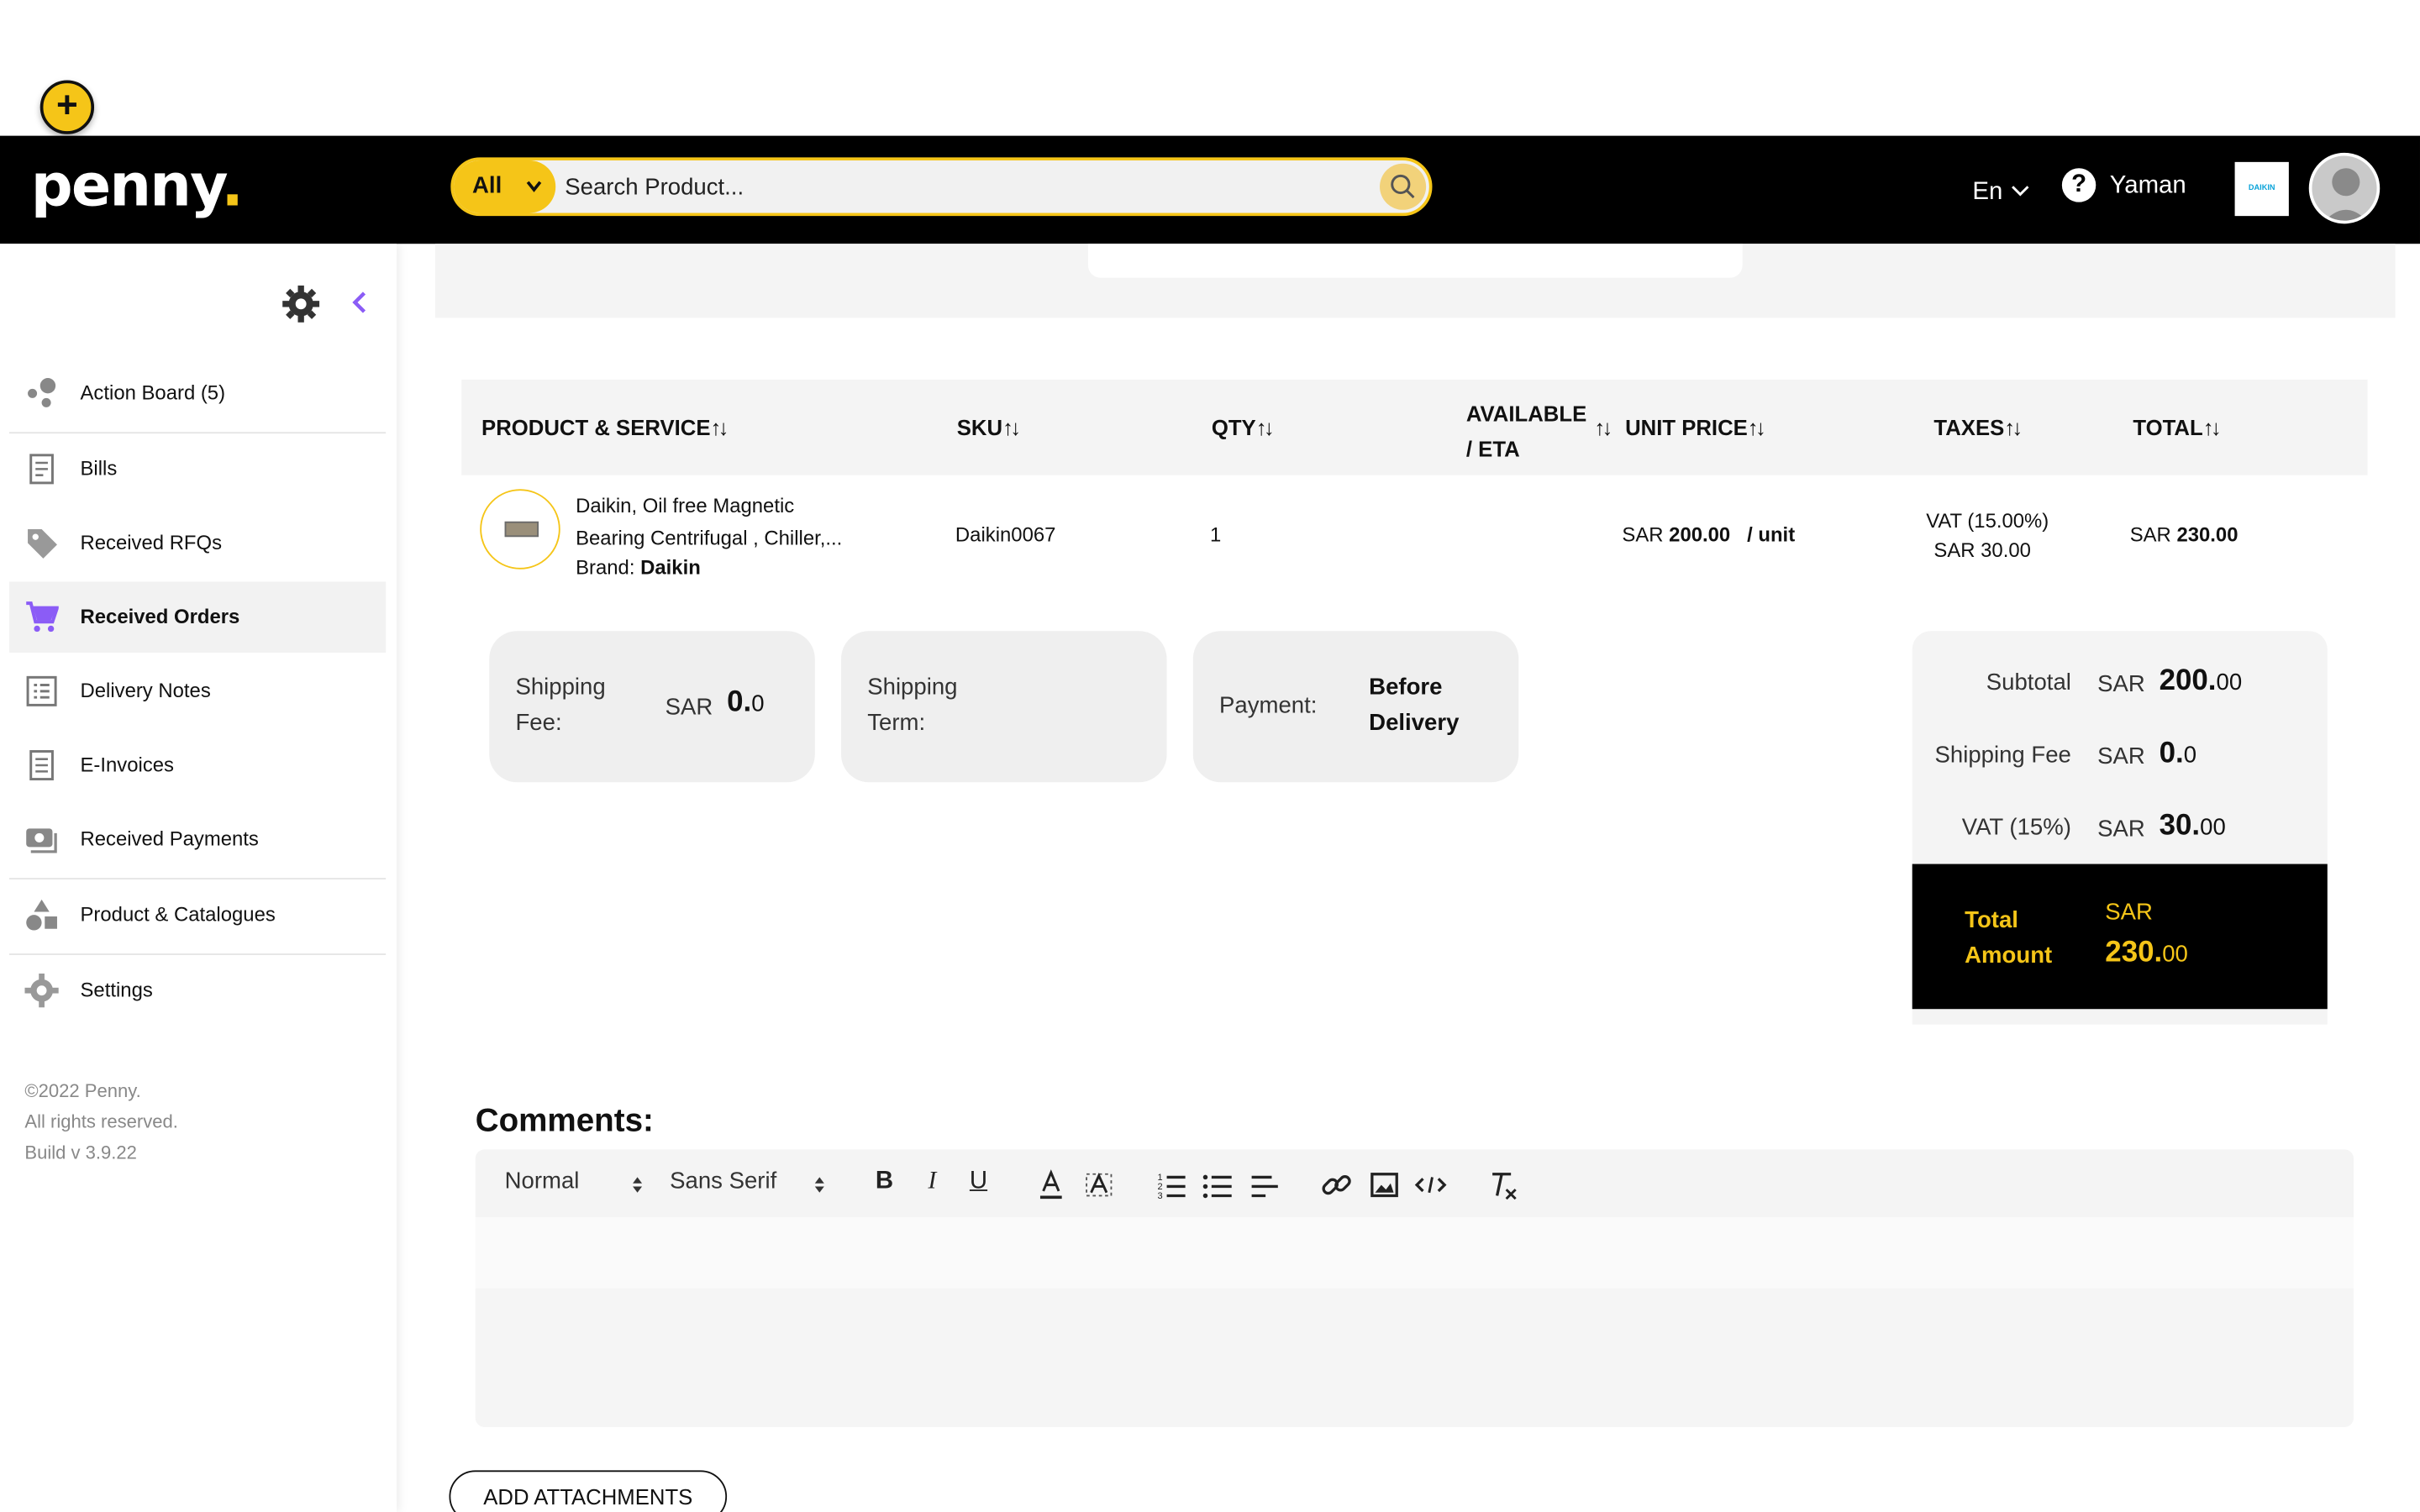  What do you see at coordinates (1978, 427) in the screenshot?
I see `column-header-taxes: TAXES↑↓` at bounding box center [1978, 427].